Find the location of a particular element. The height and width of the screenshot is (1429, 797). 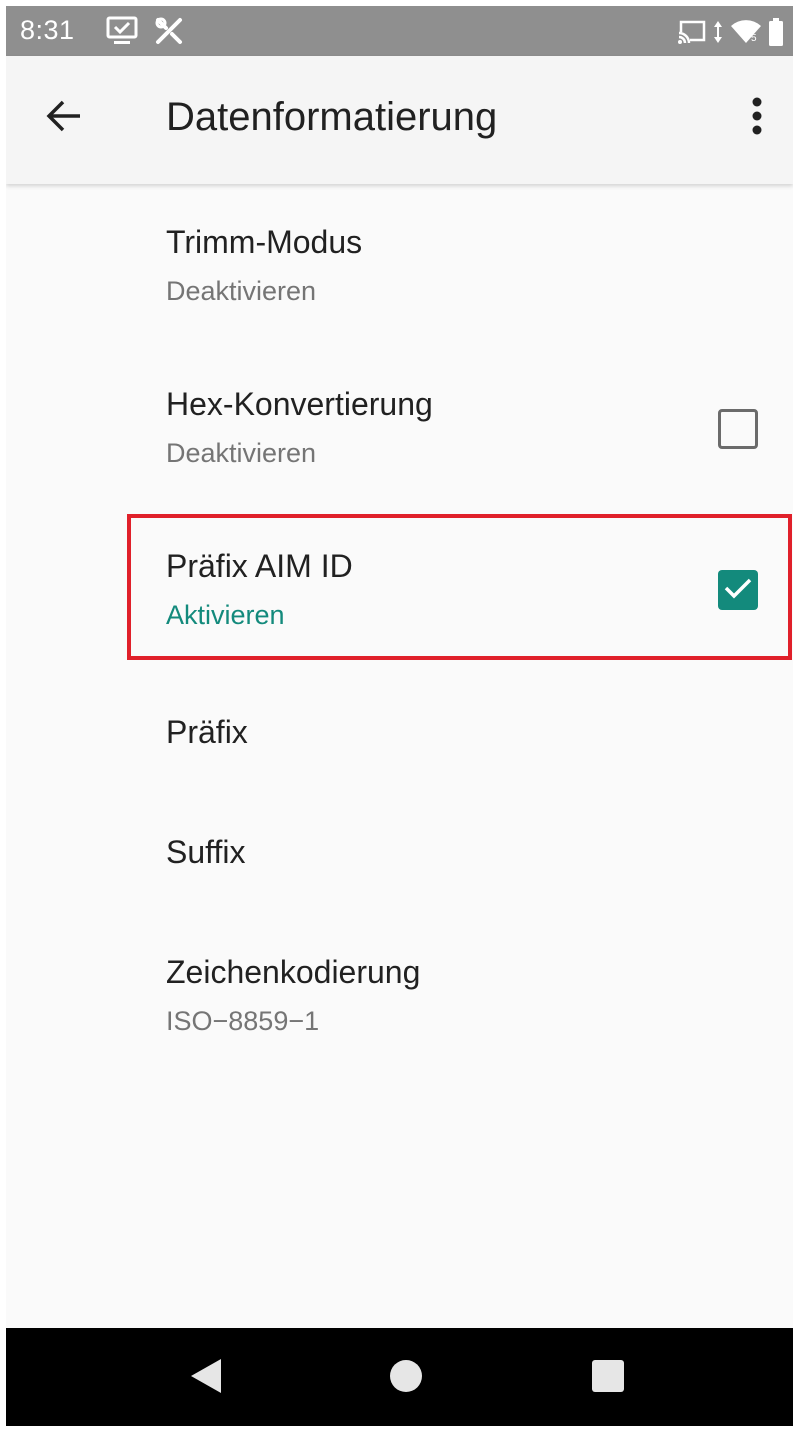

navigation-bar is located at coordinates (399, 1377).